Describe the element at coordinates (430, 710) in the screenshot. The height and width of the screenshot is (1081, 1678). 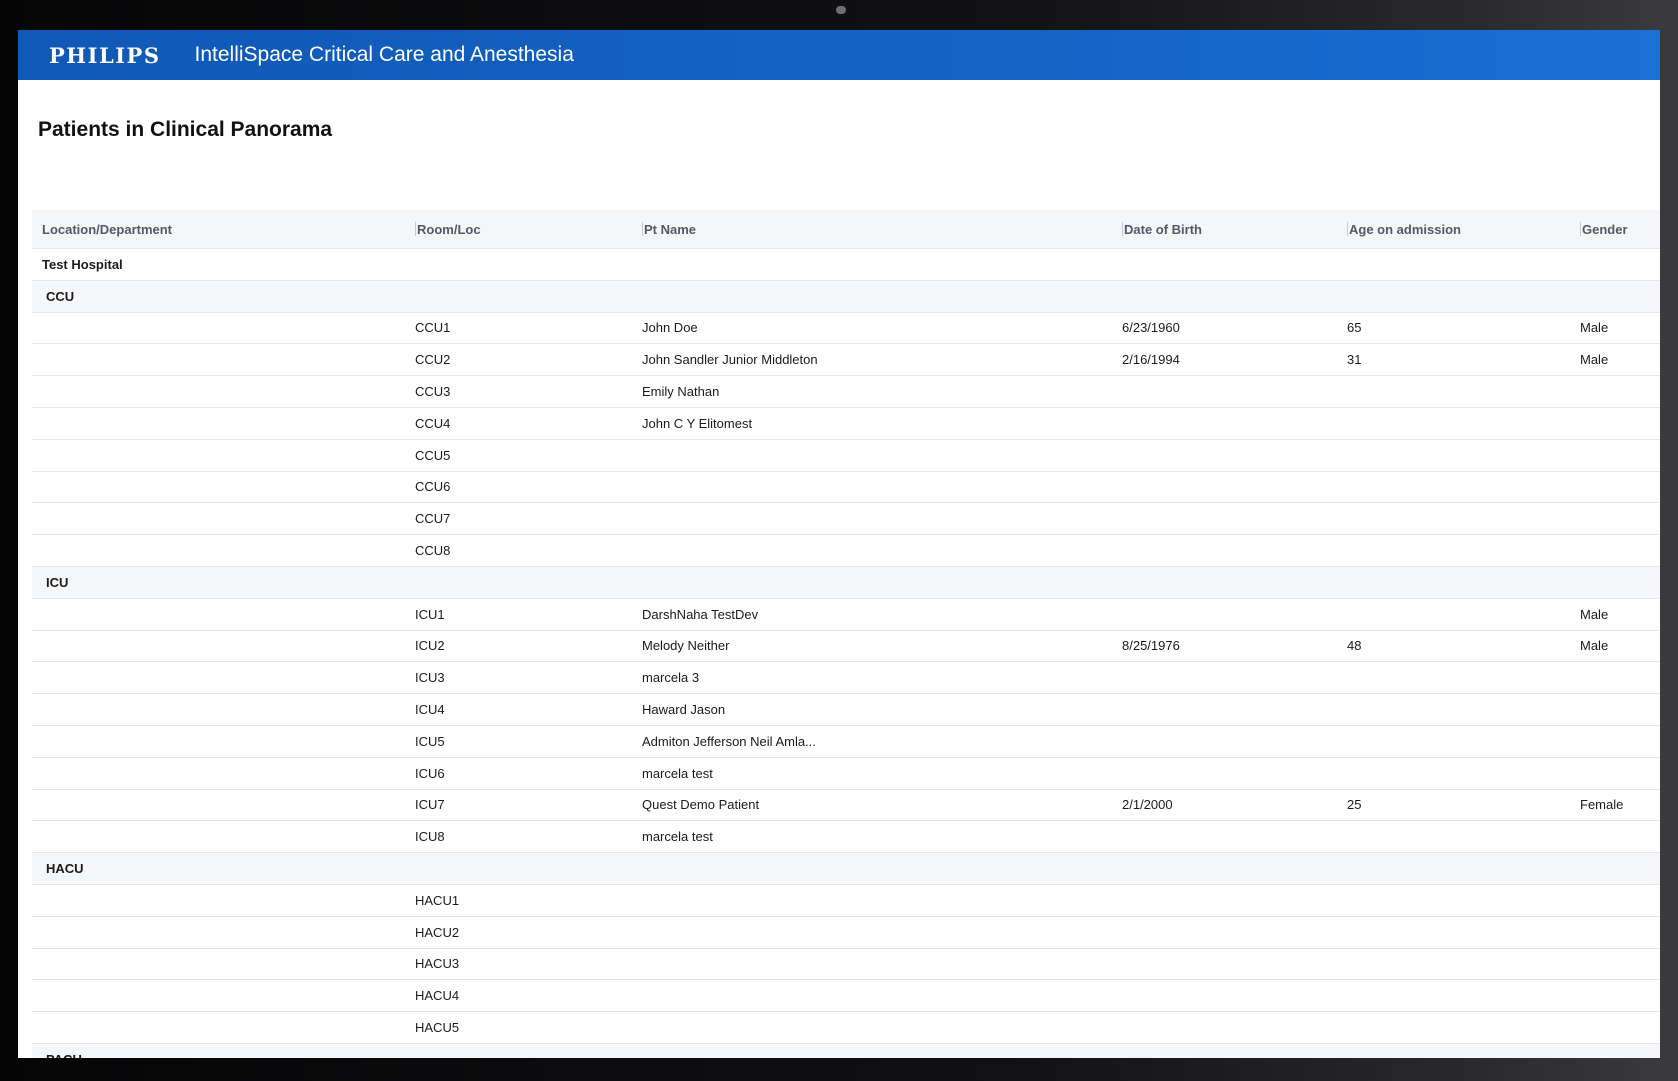
I see `room-cell: ICU4` at that location.